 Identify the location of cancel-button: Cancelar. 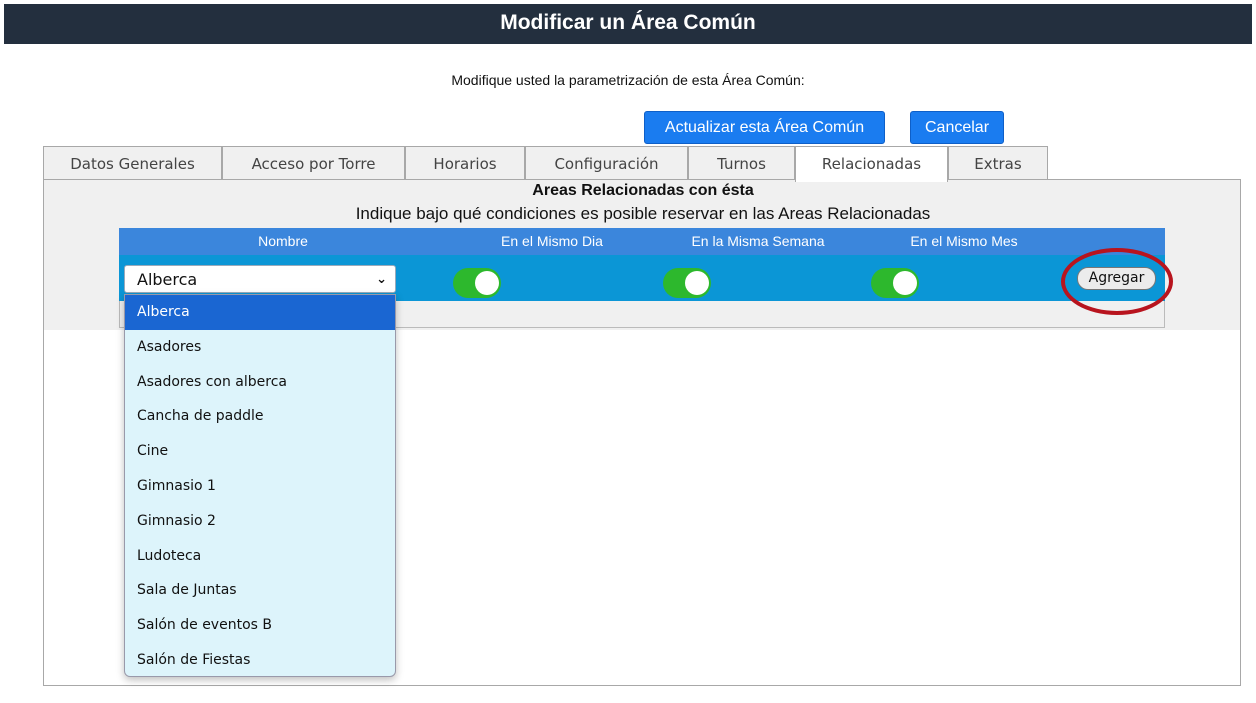
(957, 127).